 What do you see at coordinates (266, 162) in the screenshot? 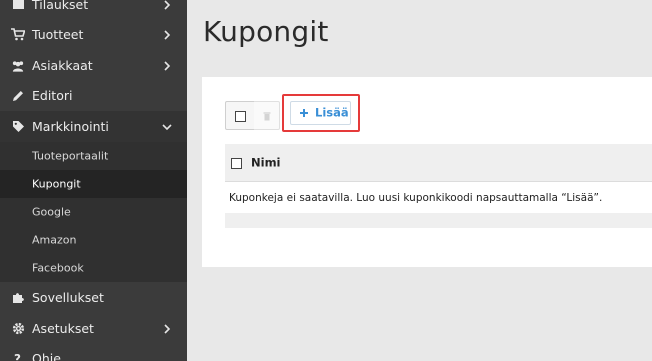
I see `column-header-name: Nimi` at bounding box center [266, 162].